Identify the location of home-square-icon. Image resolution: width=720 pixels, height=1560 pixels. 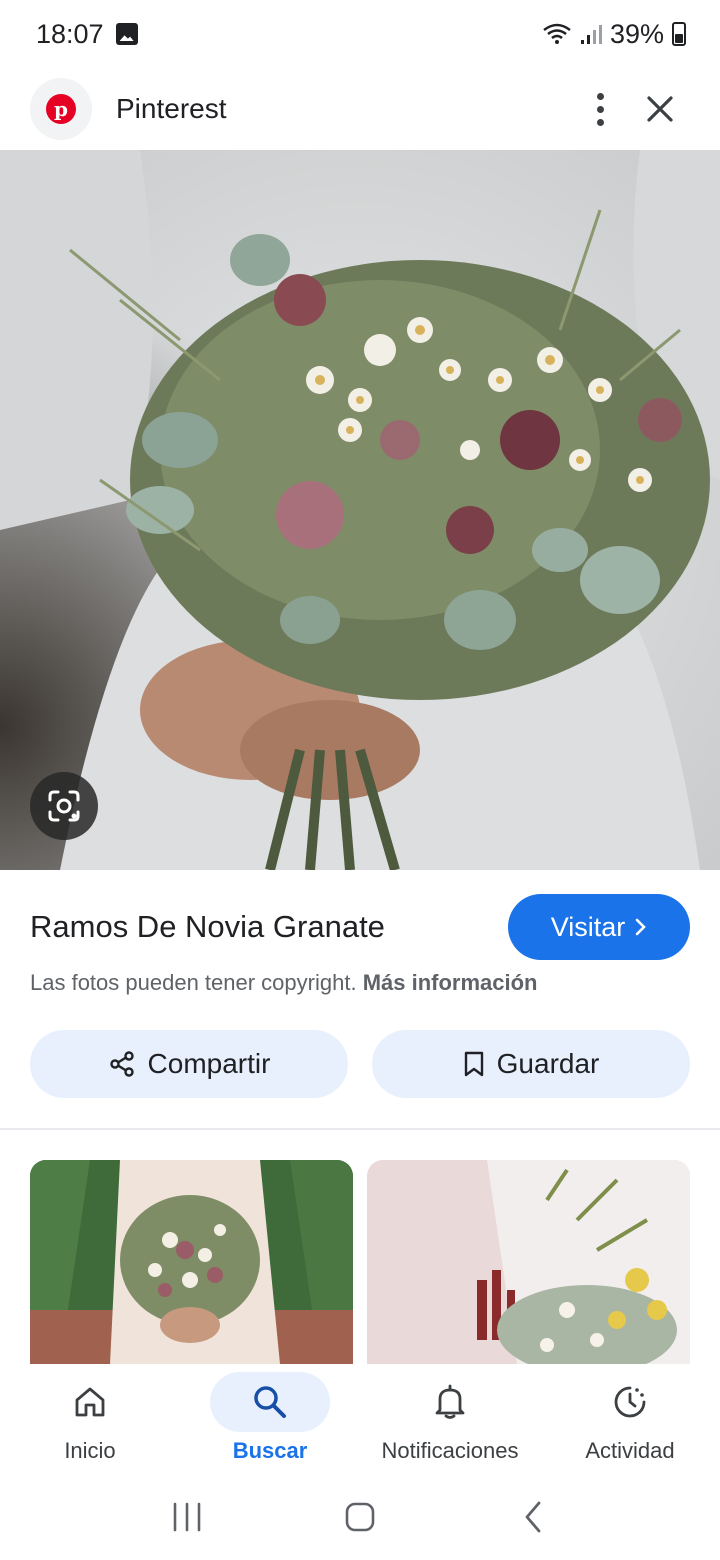
(360, 1517).